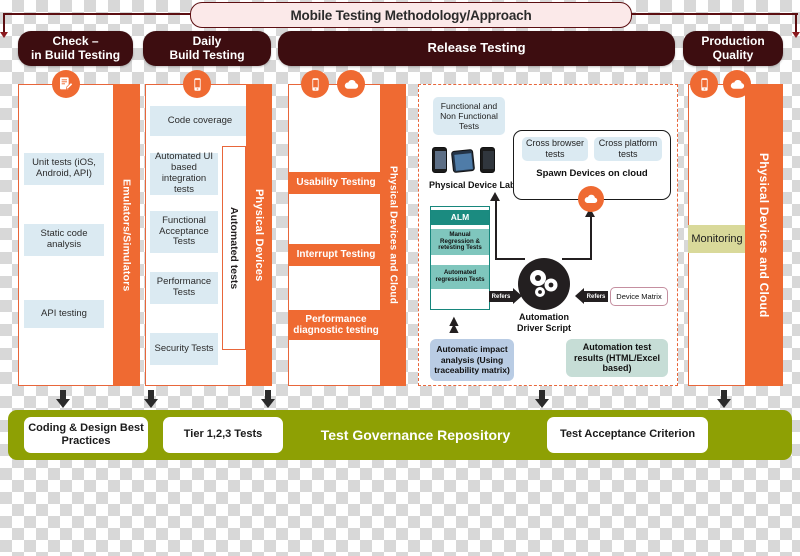  What do you see at coordinates (64, 314) in the screenshot?
I see `chip-api-testing: API testing` at bounding box center [64, 314].